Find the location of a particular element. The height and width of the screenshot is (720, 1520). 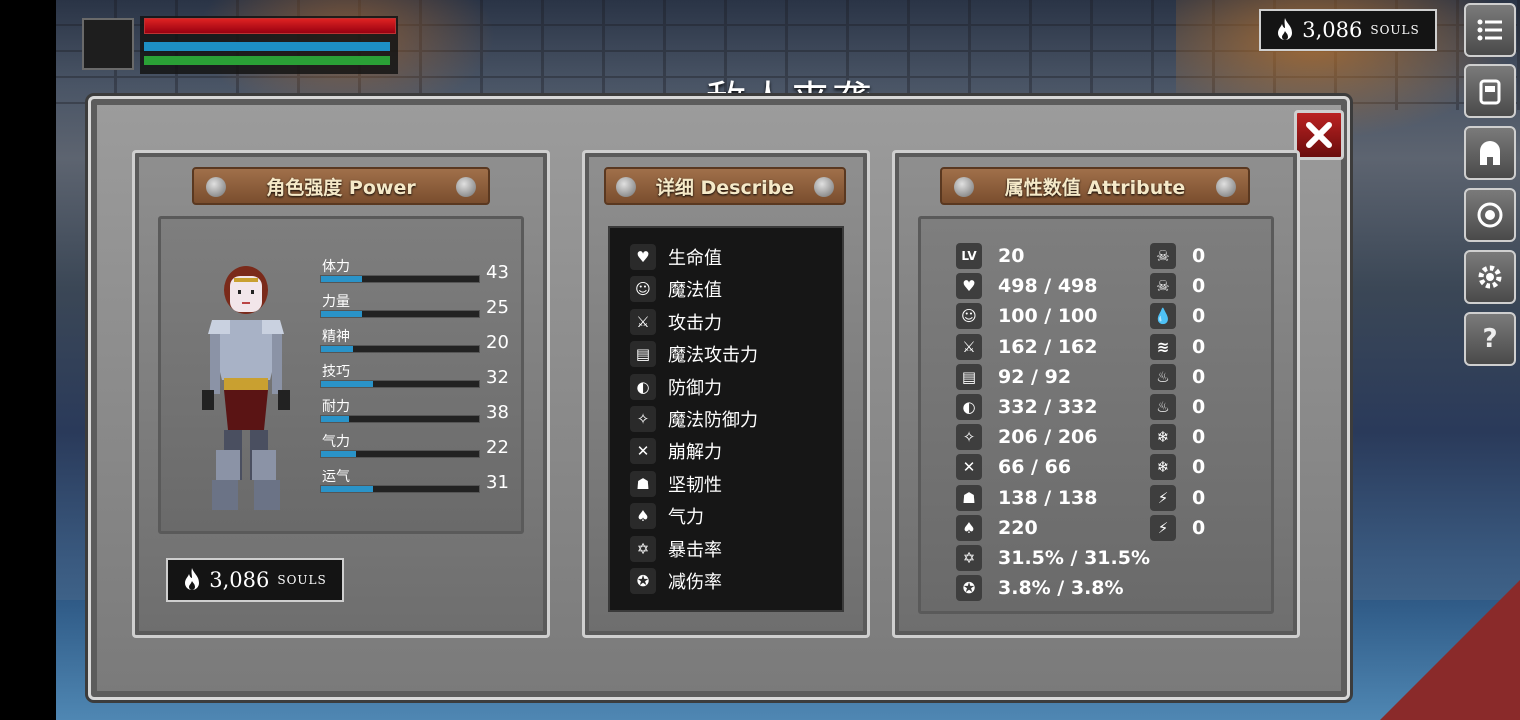

power-stat-label: 耐力 is located at coordinates (336, 407).